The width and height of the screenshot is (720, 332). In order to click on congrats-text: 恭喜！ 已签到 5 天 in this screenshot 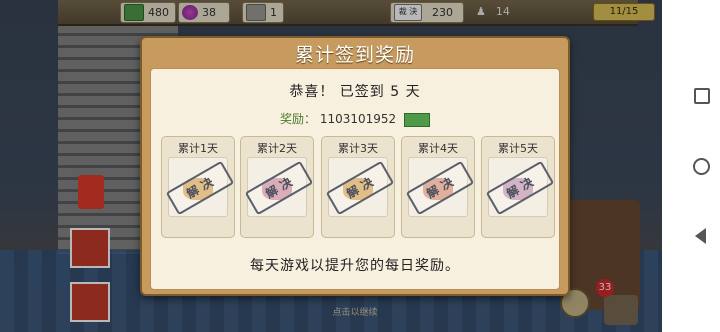, I will do `click(355, 92)`.